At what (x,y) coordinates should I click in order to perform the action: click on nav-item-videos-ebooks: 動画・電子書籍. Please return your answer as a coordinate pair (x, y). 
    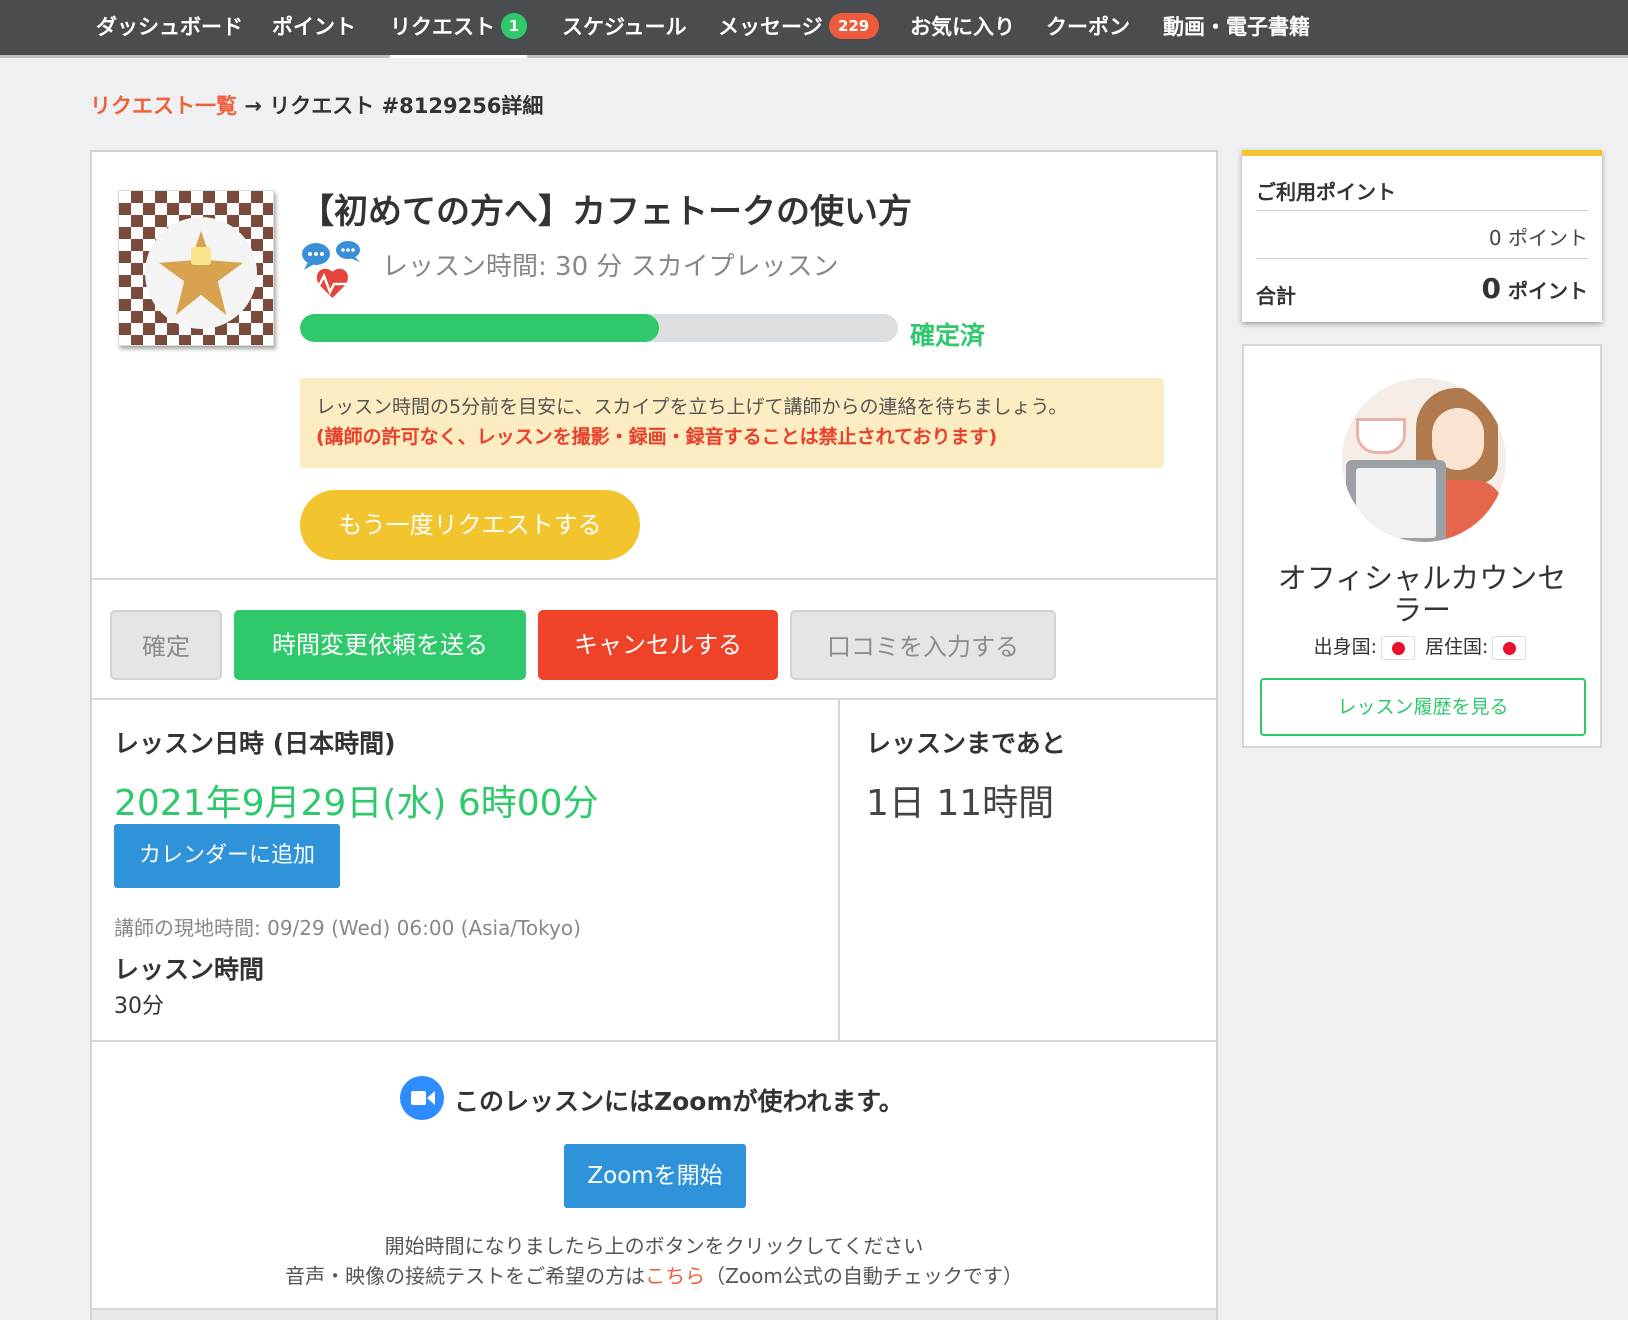
    Looking at the image, I should click on (1236, 27).